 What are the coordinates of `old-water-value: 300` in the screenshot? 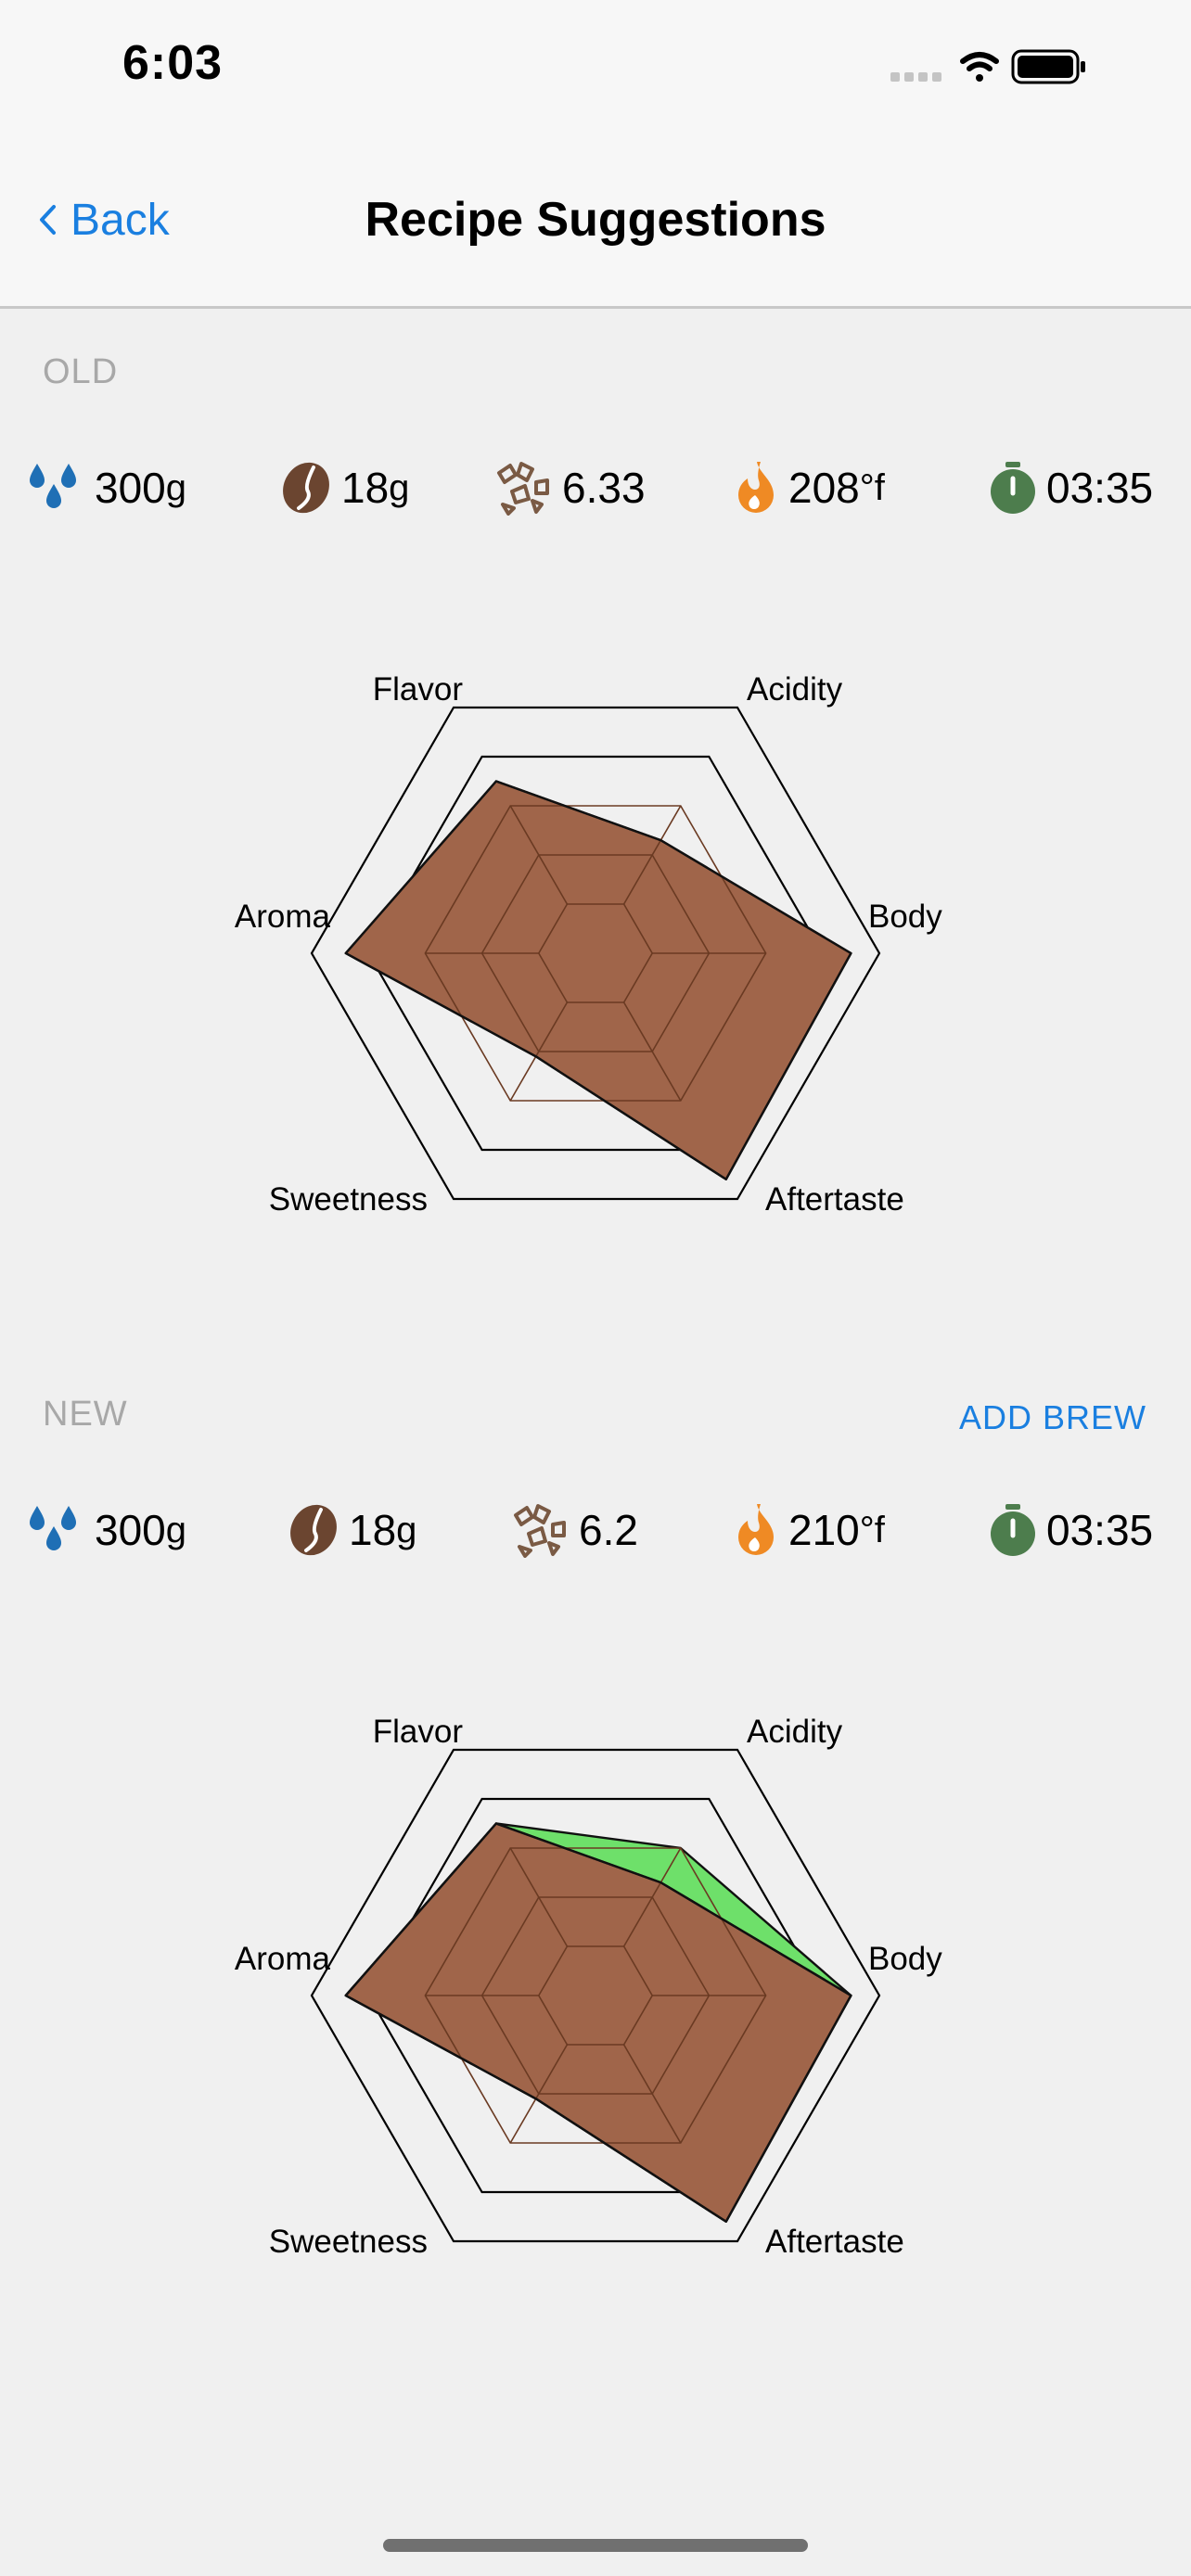 It's located at (130, 488).